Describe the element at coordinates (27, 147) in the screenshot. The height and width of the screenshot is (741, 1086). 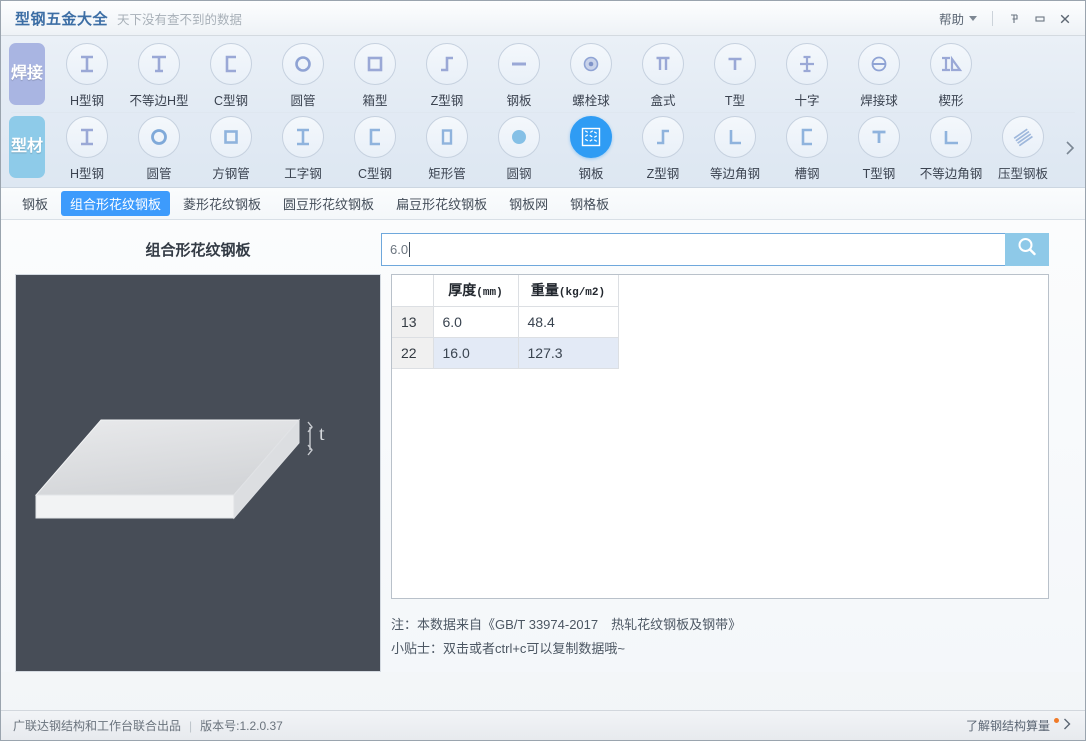
I see `category-tag-profile: 型材` at that location.